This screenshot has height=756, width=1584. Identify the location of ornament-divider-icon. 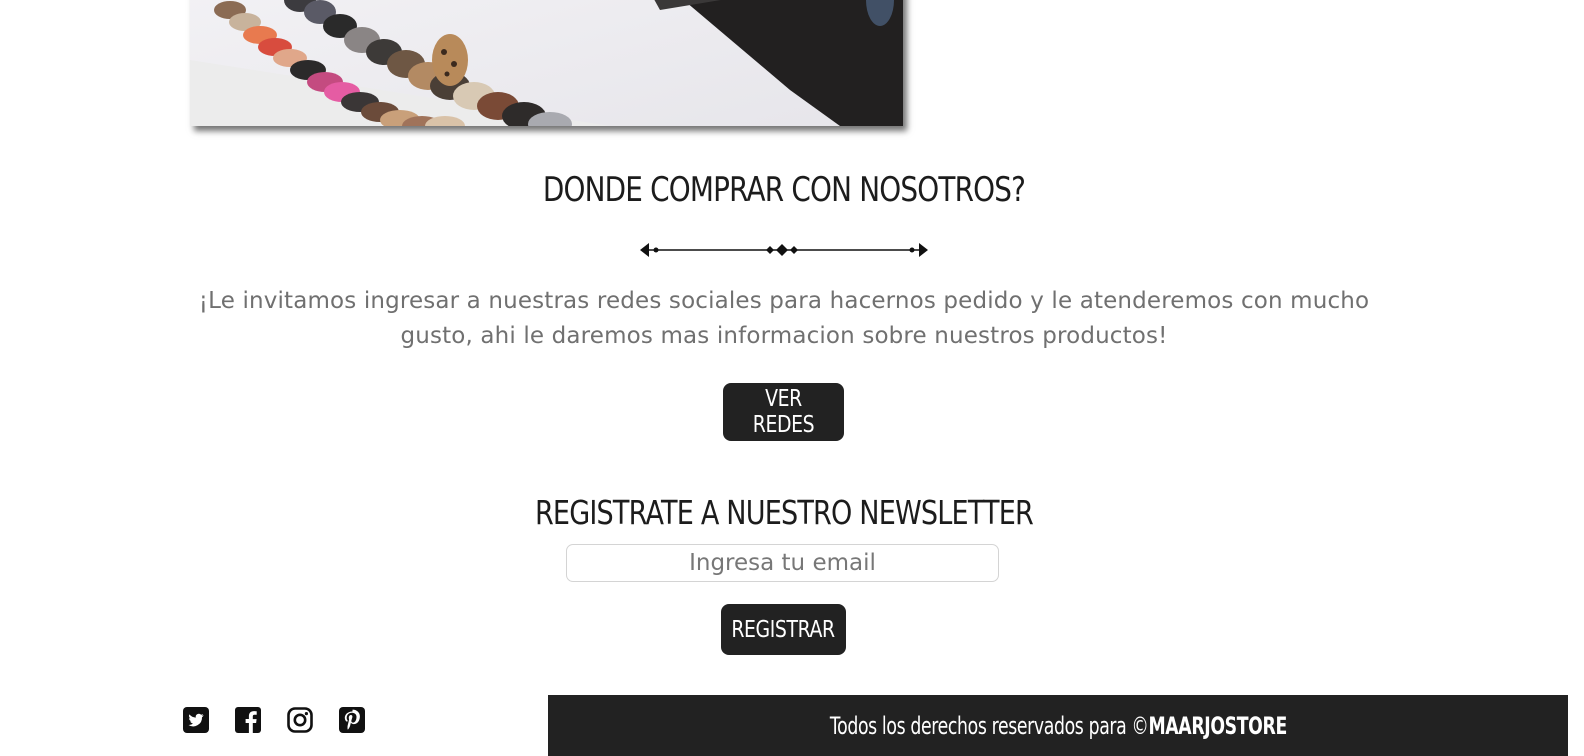
(784, 250).